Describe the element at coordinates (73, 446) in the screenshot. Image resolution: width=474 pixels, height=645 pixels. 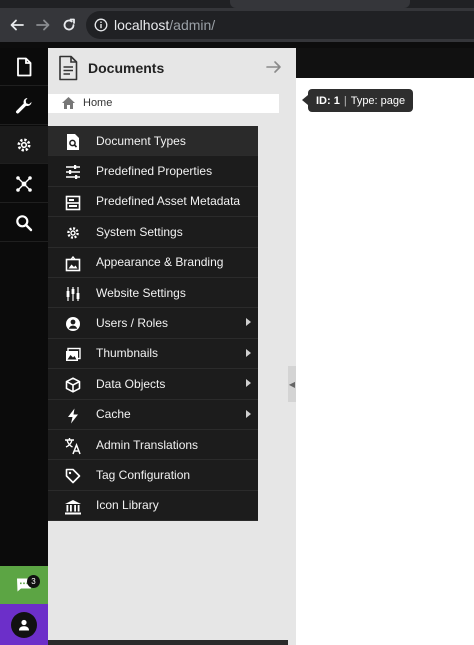
I see `translate-icon` at that location.